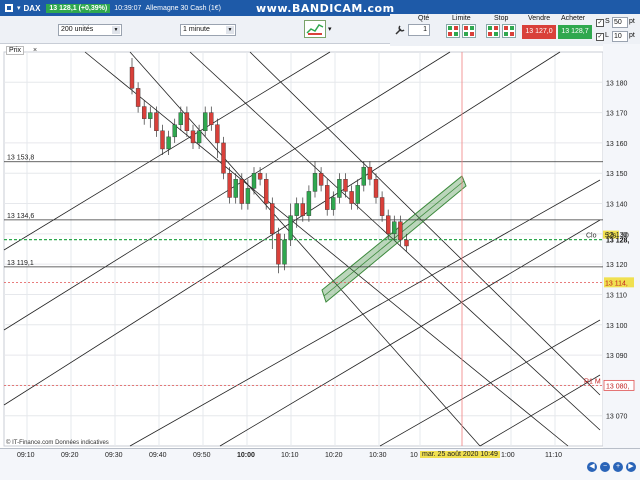  Describe the element at coordinates (128, 8) in the screenshot. I see `last-update-time: 10:39:07` at that location.